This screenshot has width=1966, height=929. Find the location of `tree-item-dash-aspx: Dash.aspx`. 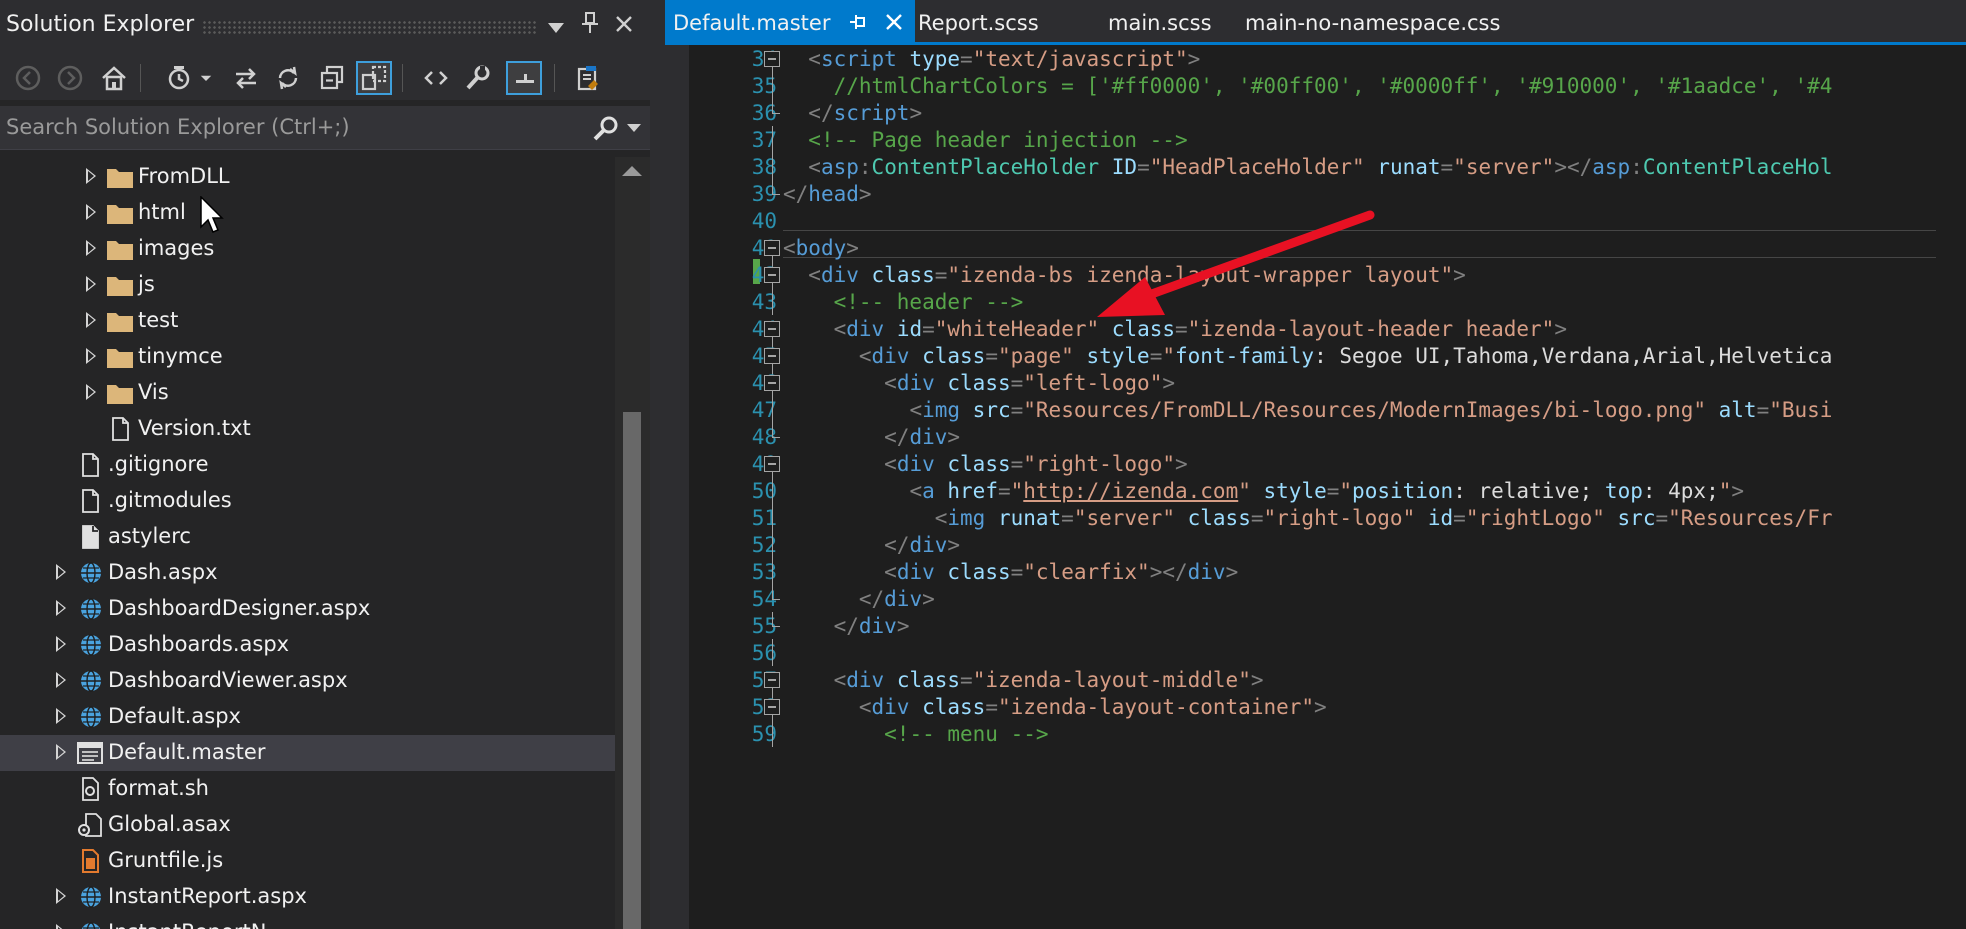

tree-item-dash-aspx: Dash.aspx is located at coordinates (307, 573).